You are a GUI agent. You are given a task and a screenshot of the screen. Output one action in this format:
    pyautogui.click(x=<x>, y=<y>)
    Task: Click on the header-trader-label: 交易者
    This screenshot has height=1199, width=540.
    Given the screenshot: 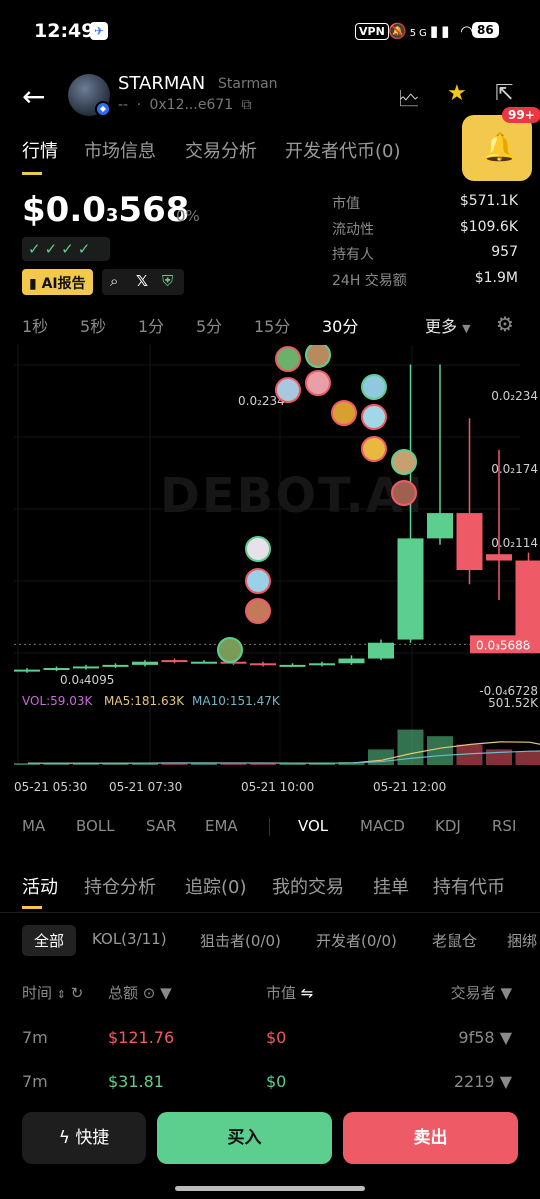 What is the action you would take?
    pyautogui.click(x=473, y=993)
    